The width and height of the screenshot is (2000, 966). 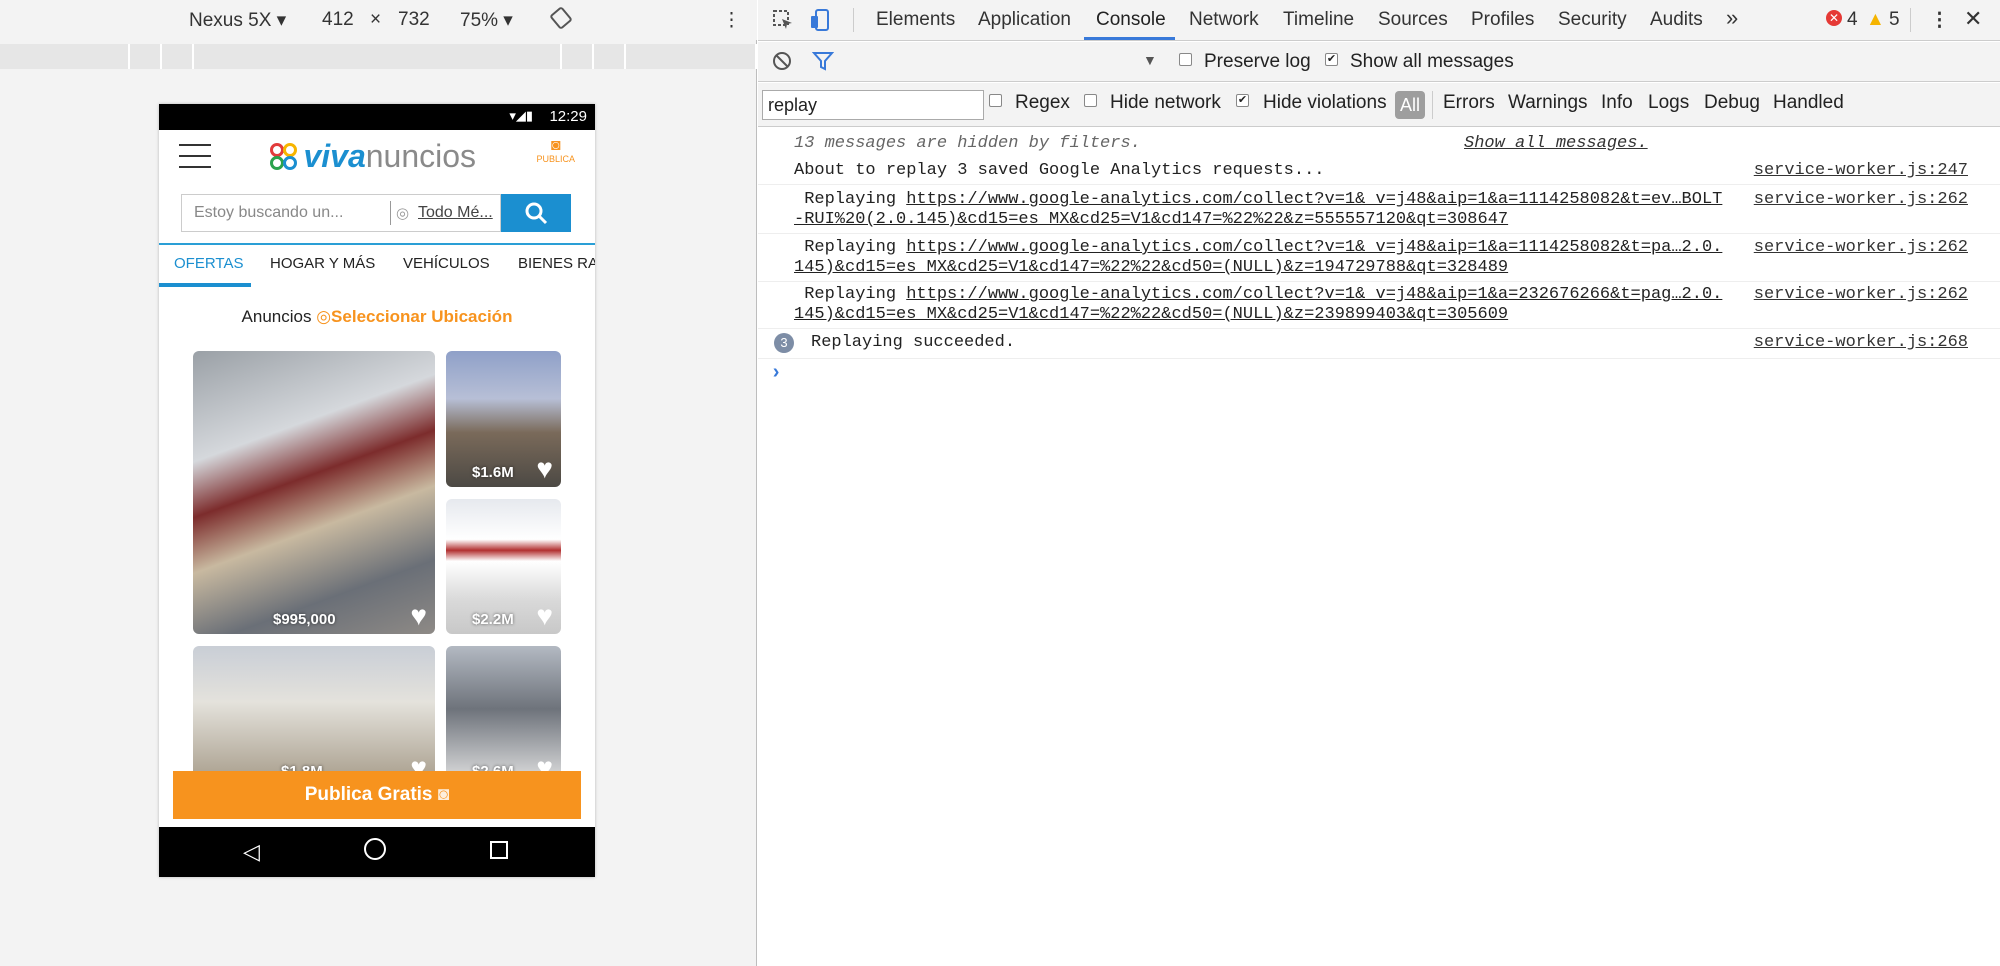 I want to click on publica-shortcut: ◙ PUBLICA, so click(x=555, y=151).